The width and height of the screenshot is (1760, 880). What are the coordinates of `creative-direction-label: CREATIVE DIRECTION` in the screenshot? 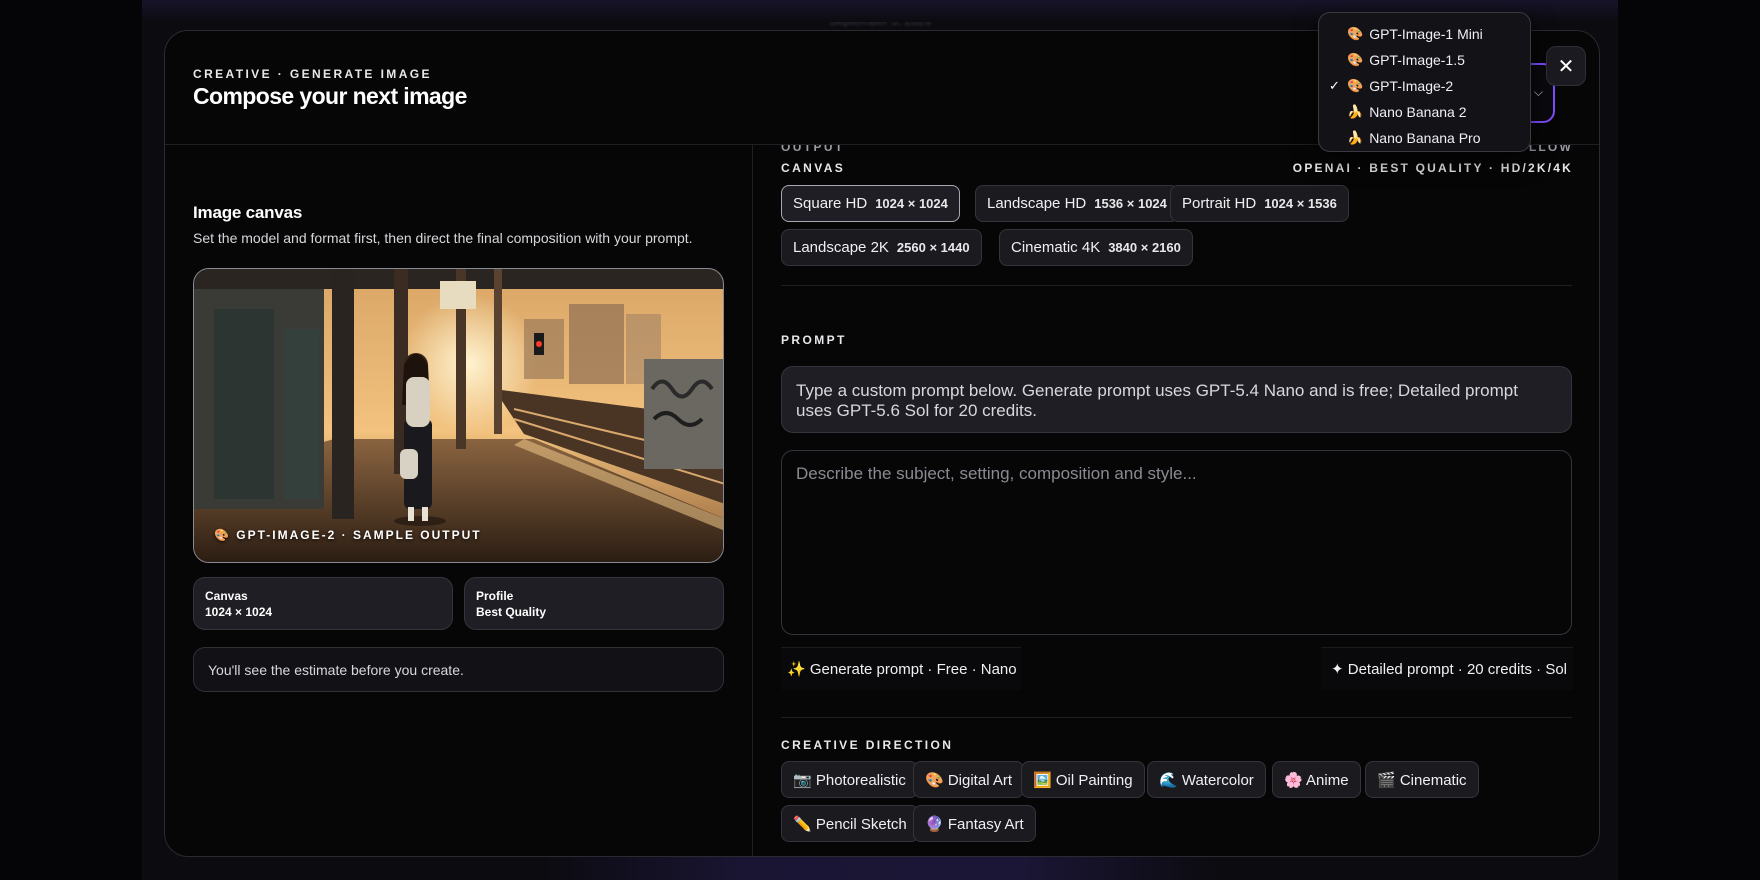 It's located at (867, 745).